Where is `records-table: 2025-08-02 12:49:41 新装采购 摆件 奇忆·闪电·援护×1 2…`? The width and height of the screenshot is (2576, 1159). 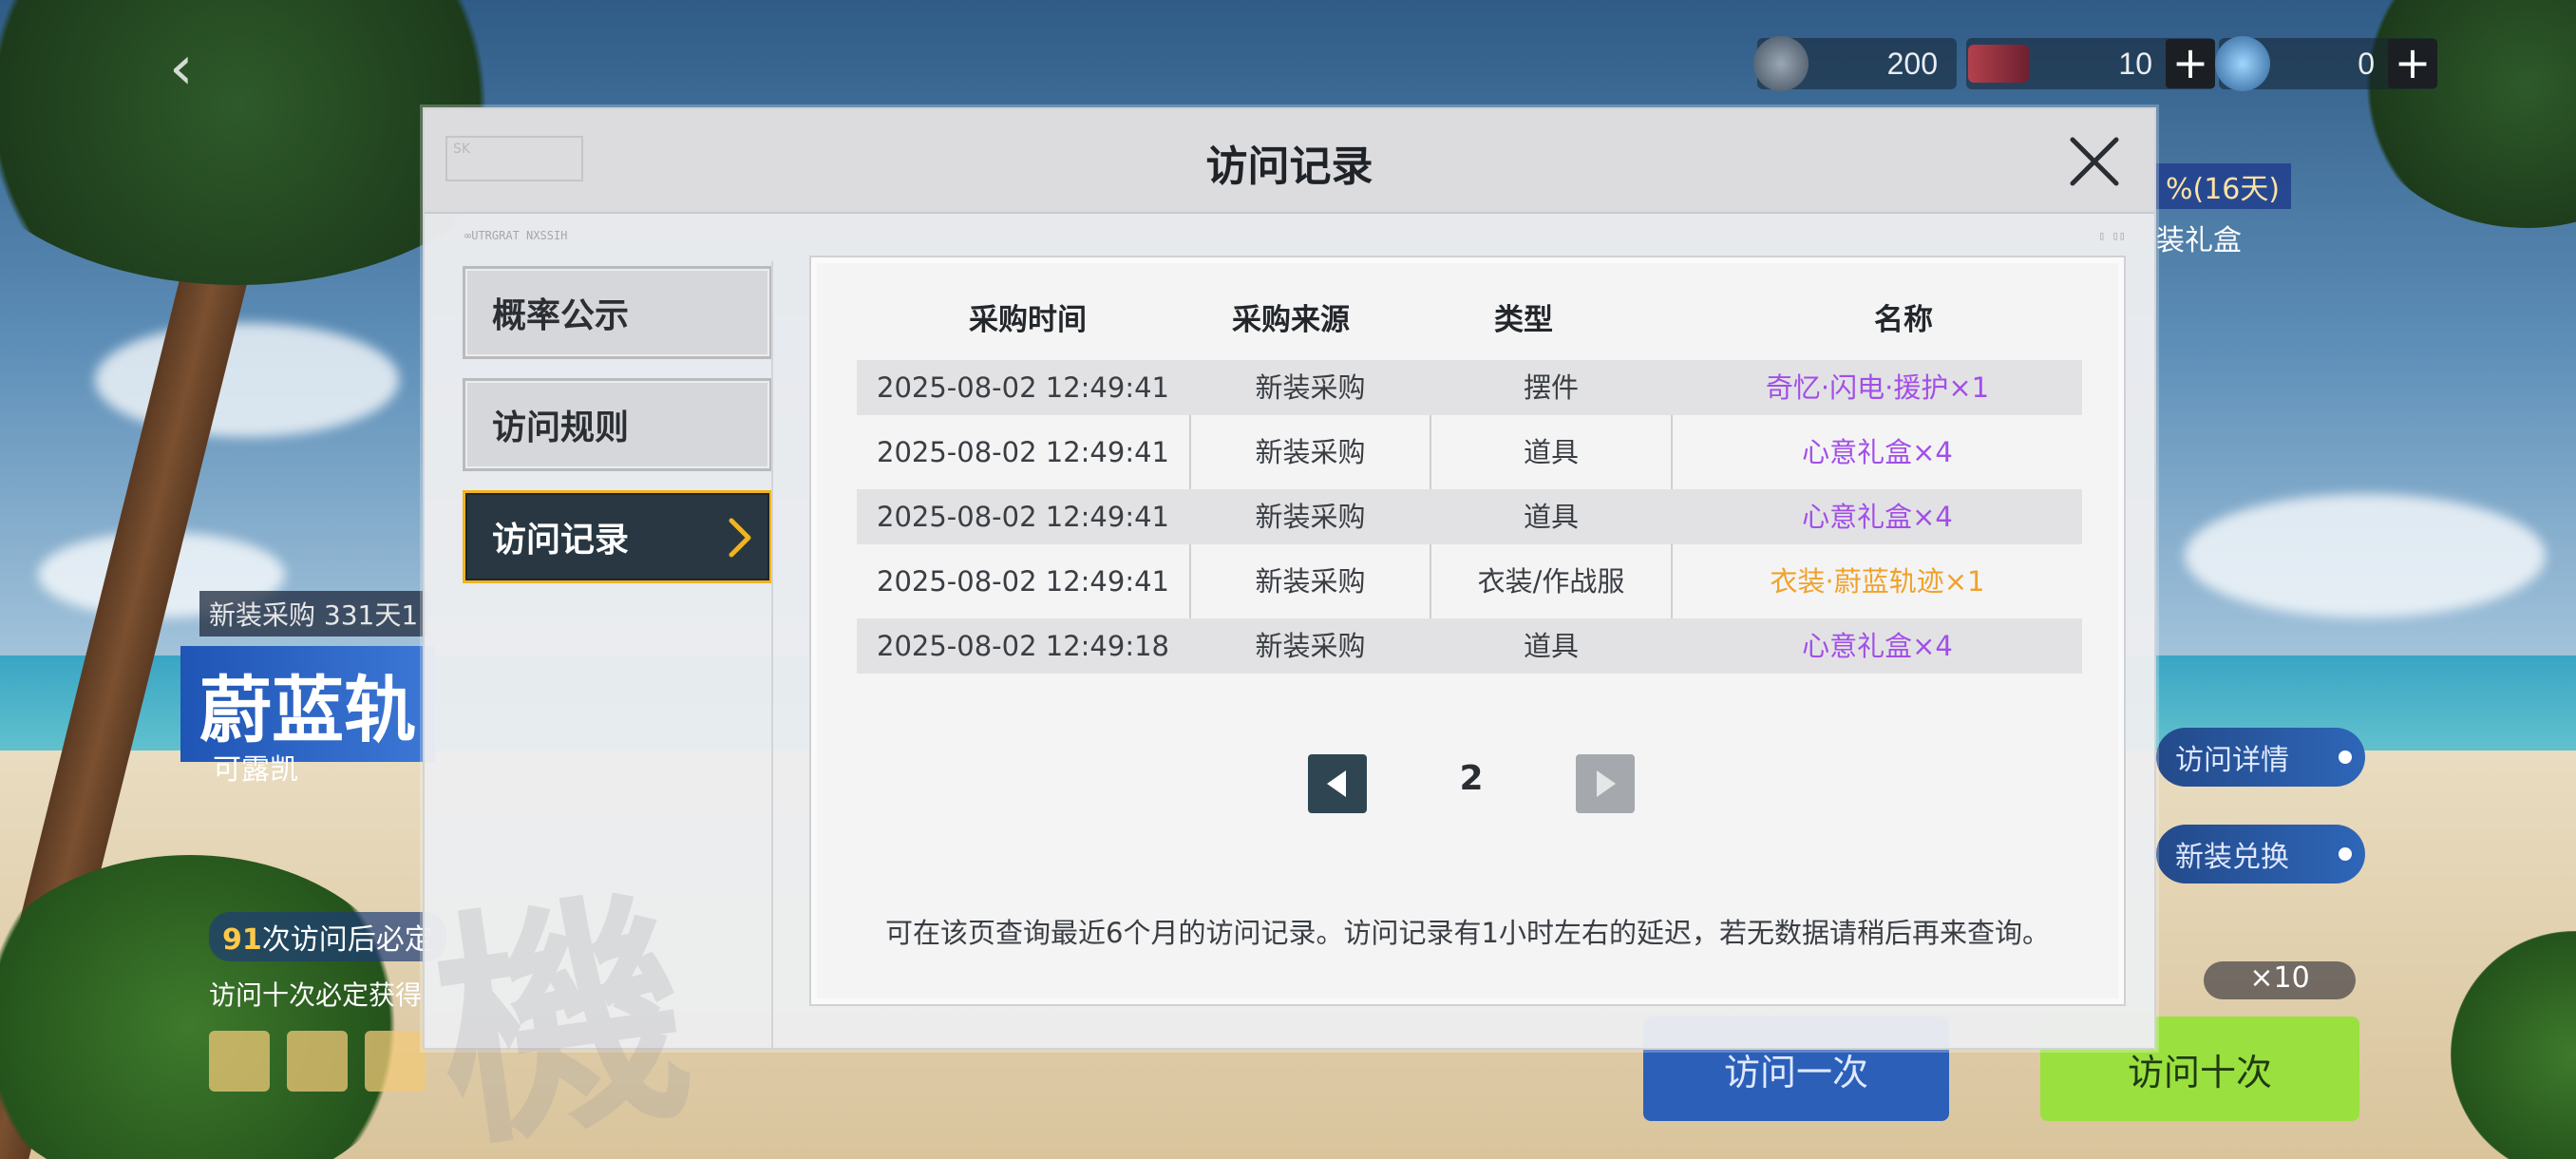
records-table: 2025-08-02 12:49:41 新装采购 摆件 奇忆·闪电·援护×1 2… is located at coordinates (1469, 521).